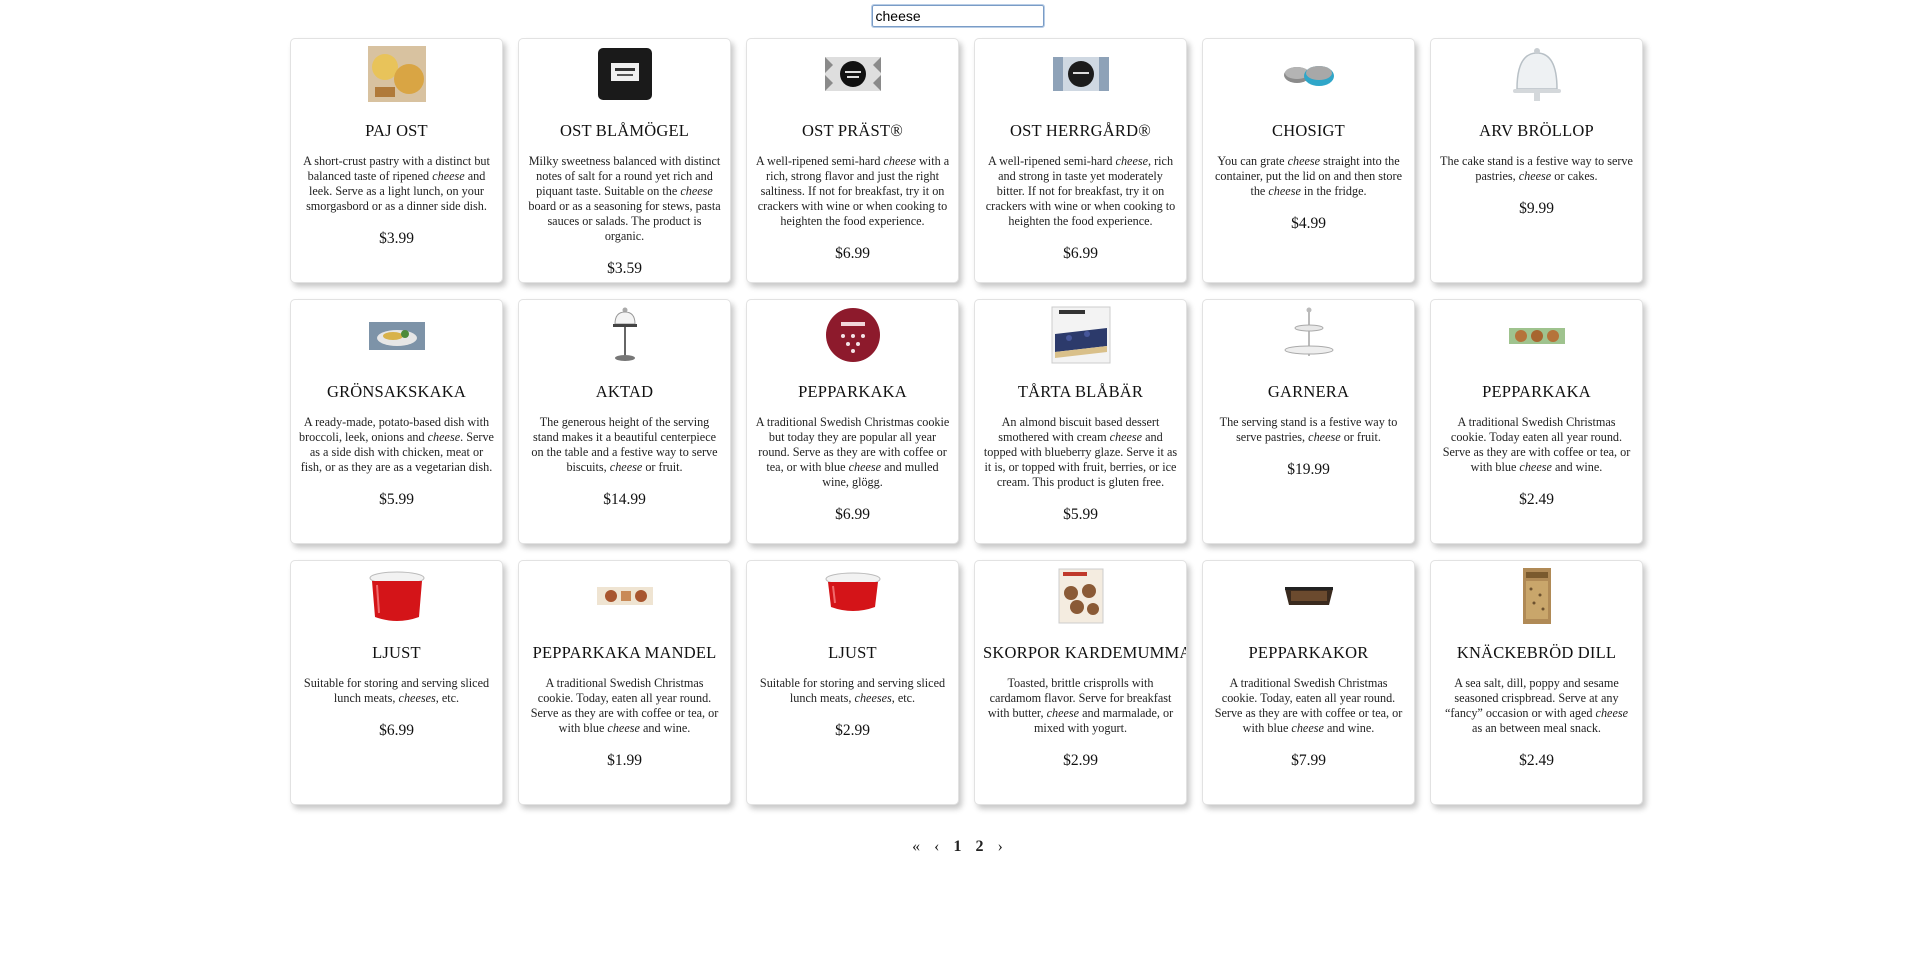 The height and width of the screenshot is (961, 1915). I want to click on product-title: TÅRTA BLÅBÄR, so click(1080, 391).